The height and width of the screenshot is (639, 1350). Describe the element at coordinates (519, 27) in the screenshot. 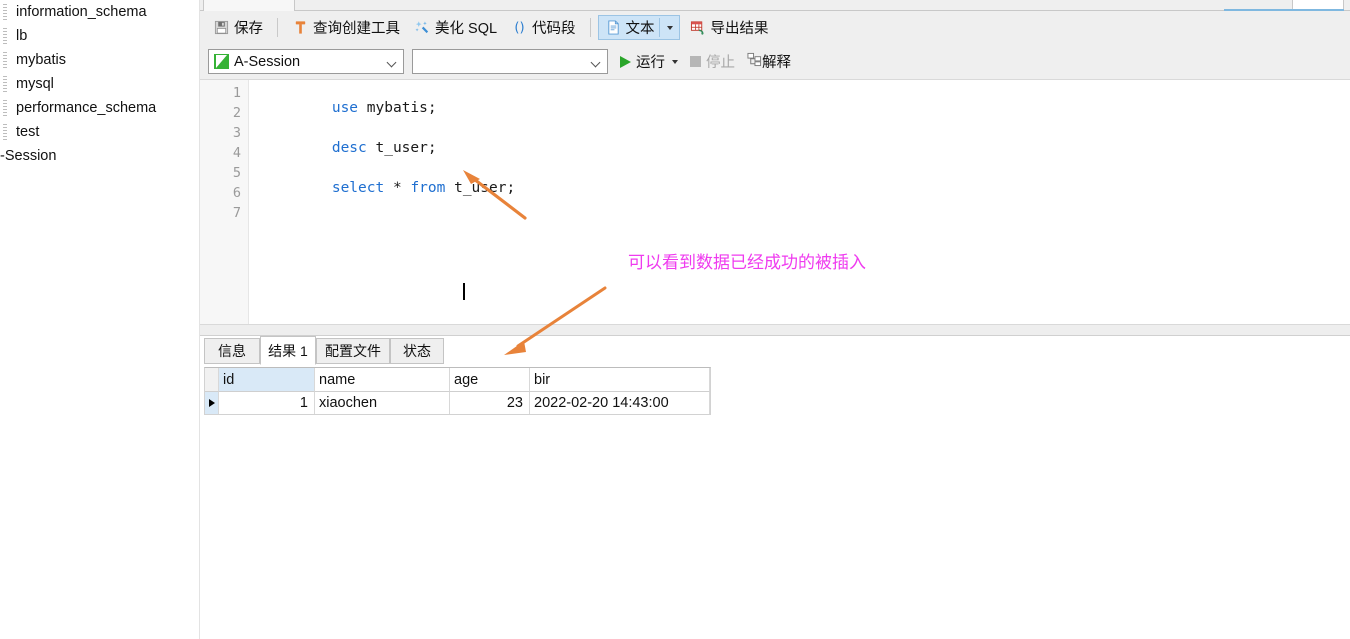

I see `parentheses-icon: ()` at that location.